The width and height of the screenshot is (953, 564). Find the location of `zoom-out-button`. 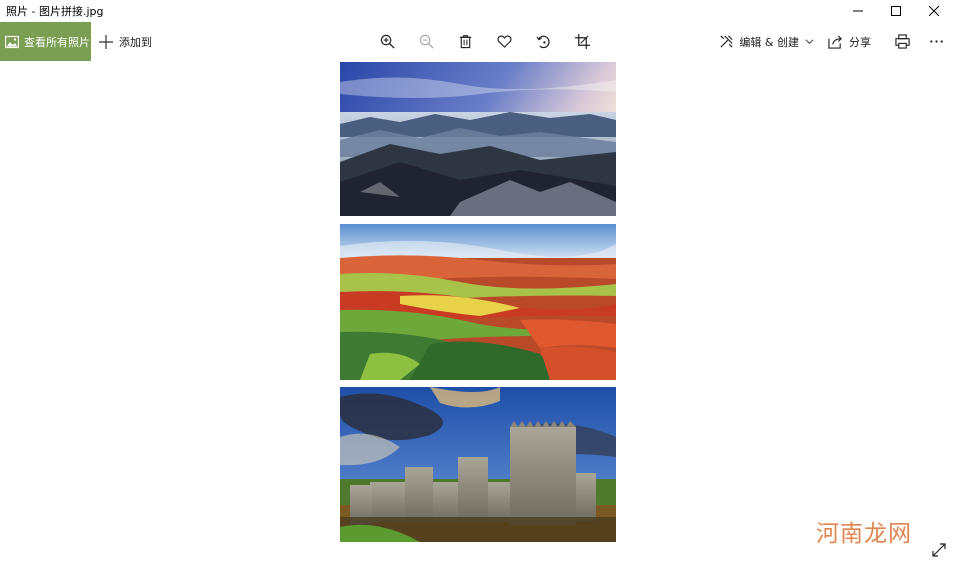

zoom-out-button is located at coordinates (426, 41).